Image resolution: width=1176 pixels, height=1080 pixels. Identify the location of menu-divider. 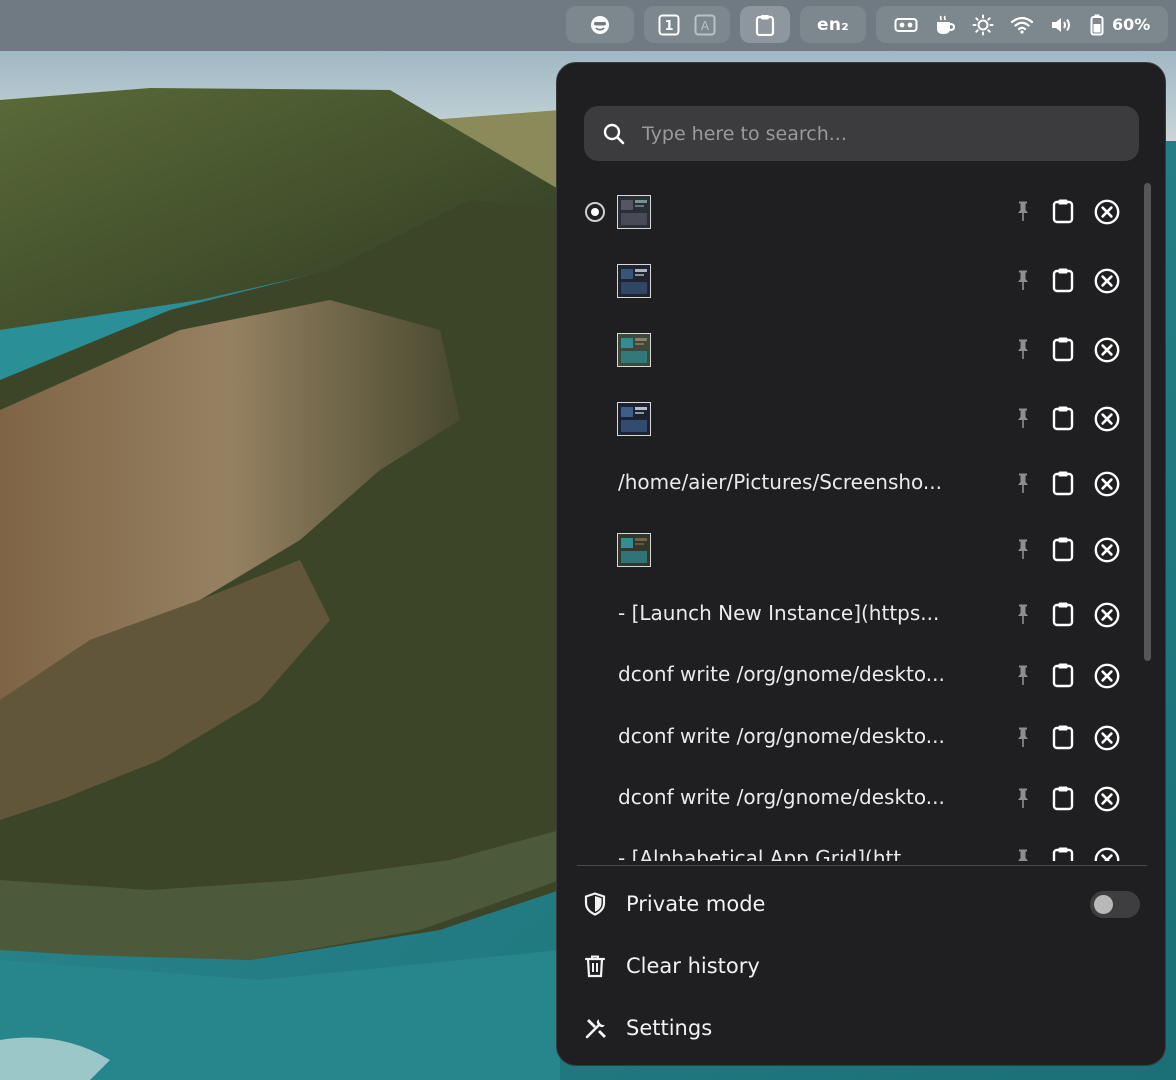
(862, 865).